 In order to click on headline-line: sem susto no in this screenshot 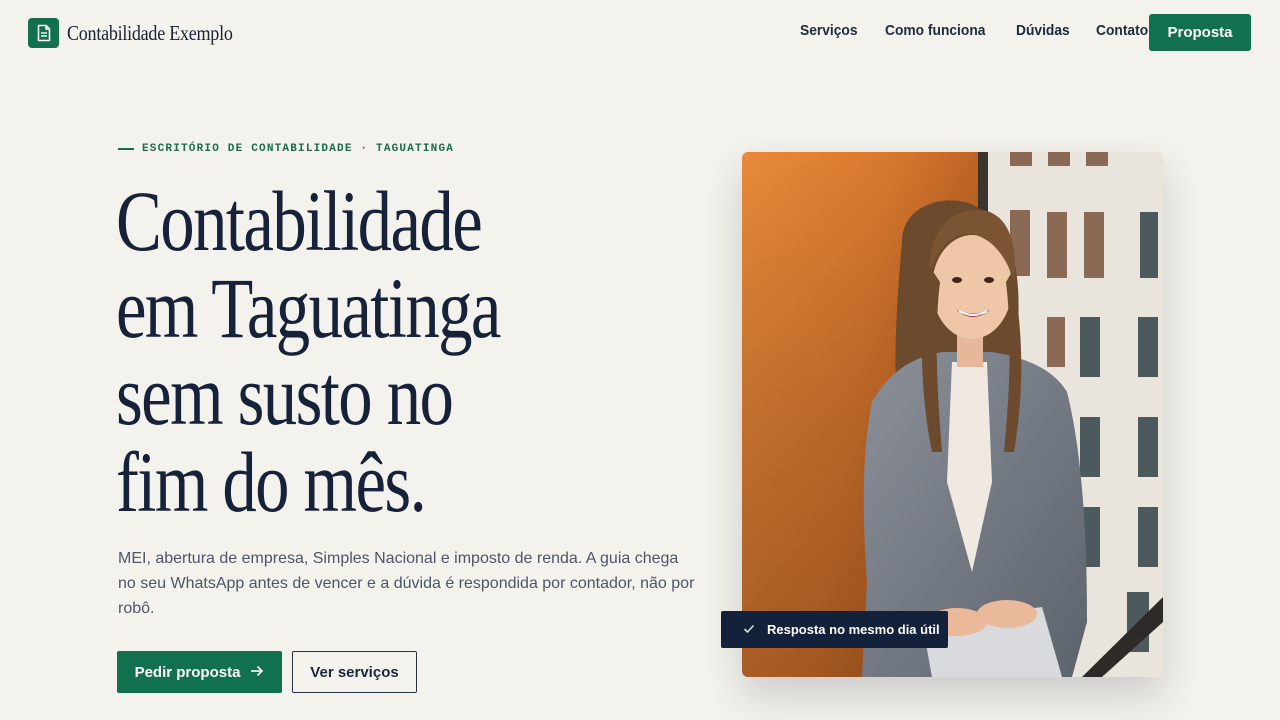, I will do `click(285, 395)`.